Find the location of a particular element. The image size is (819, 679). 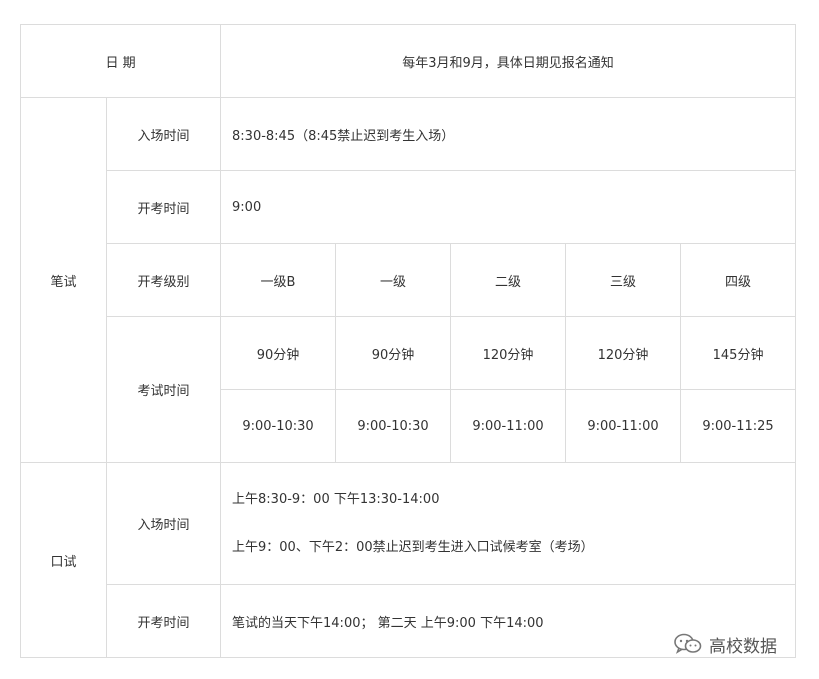

oral-entry-line-1: 上午8:30-9：00 下午13:30-14:00 is located at coordinates (336, 499).